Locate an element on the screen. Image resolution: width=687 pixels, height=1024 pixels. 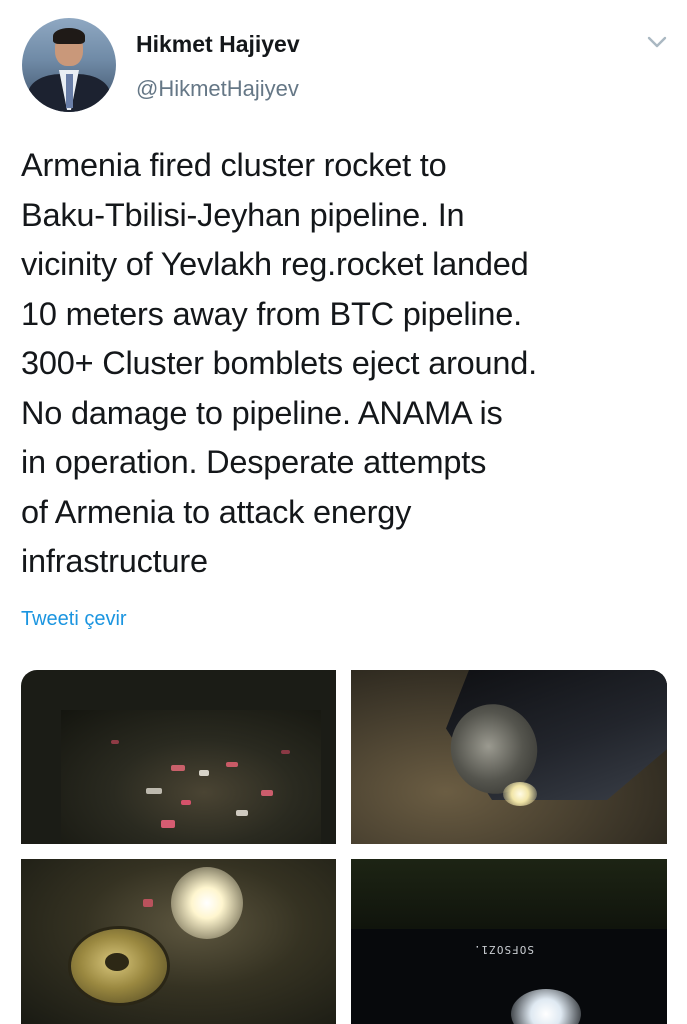
avatar is located at coordinates (69, 65).